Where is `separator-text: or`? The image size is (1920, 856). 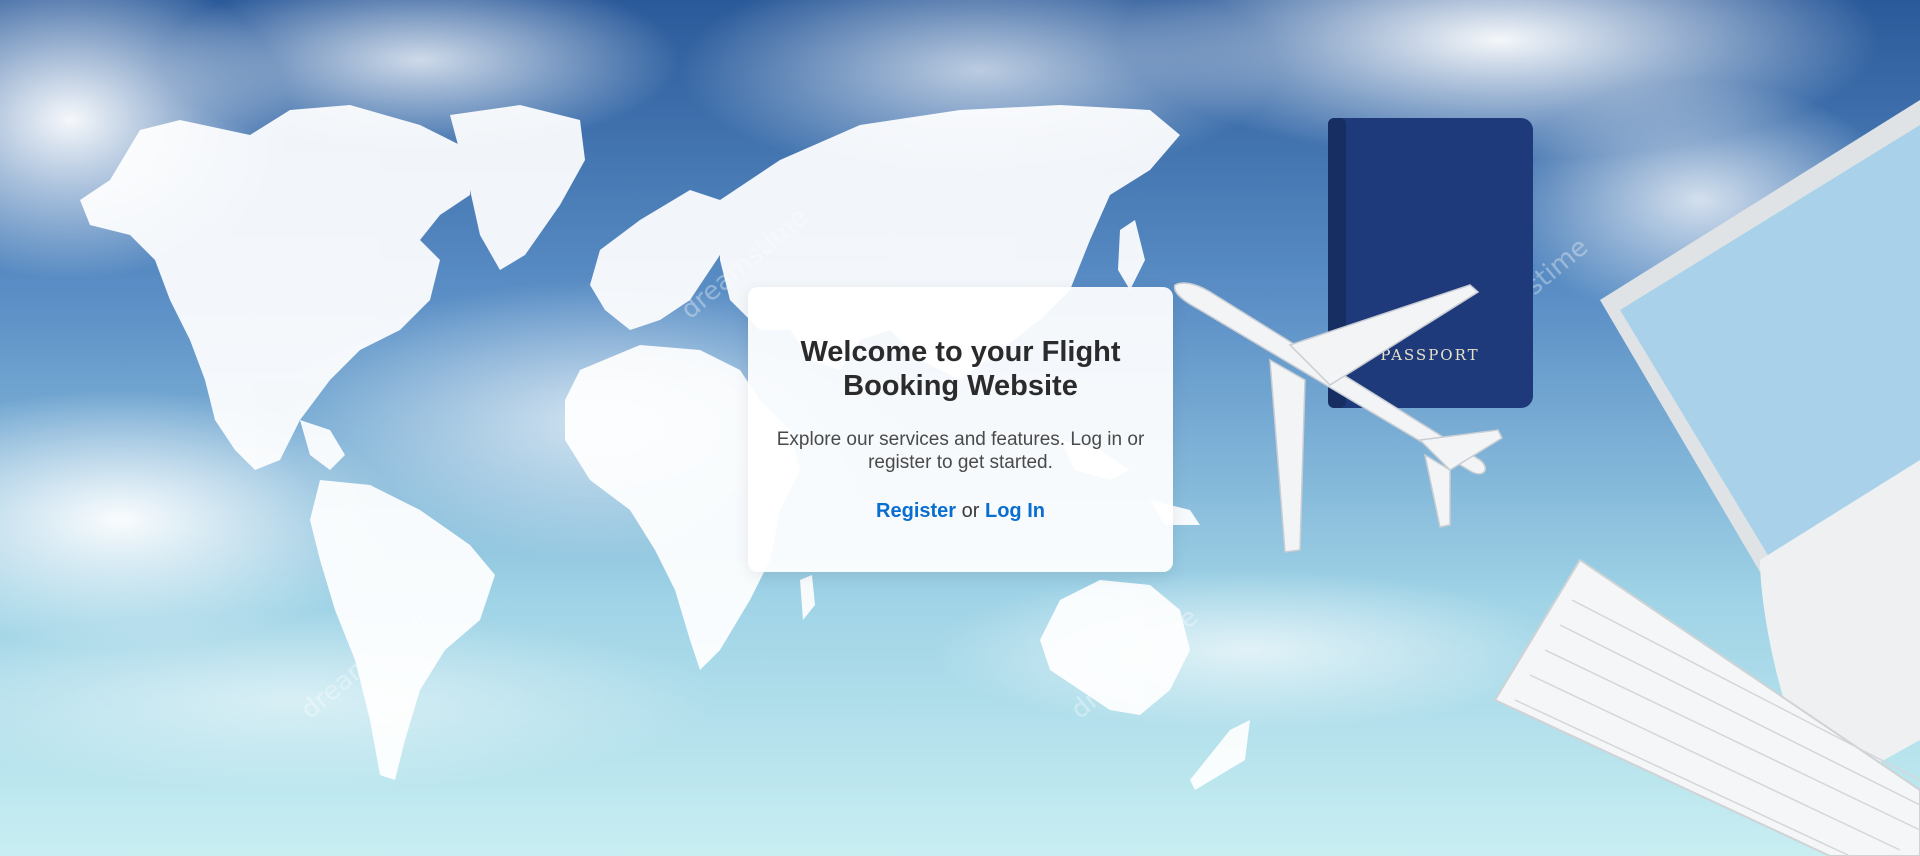
separator-text: or is located at coordinates (970, 511).